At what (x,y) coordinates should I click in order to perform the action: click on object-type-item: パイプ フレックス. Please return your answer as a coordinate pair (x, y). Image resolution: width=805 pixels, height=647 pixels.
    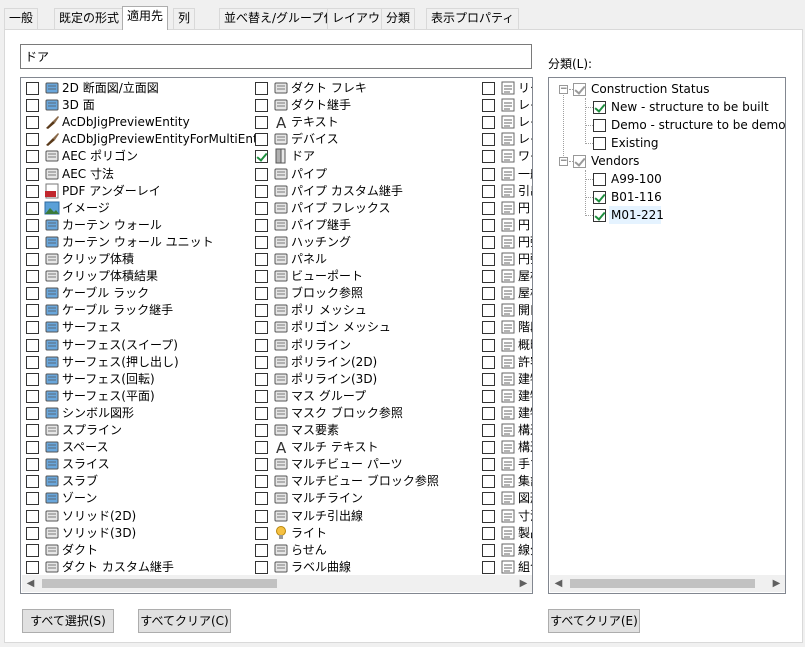
    Looking at the image, I should click on (372, 208).